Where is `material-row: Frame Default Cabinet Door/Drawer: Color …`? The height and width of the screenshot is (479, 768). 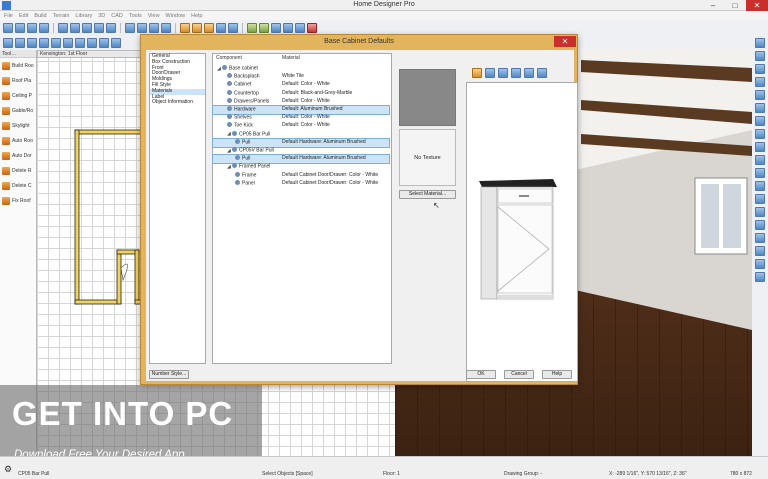
material-row: Frame Default Cabinet Door/Drawer: Color … is located at coordinates (301, 175).